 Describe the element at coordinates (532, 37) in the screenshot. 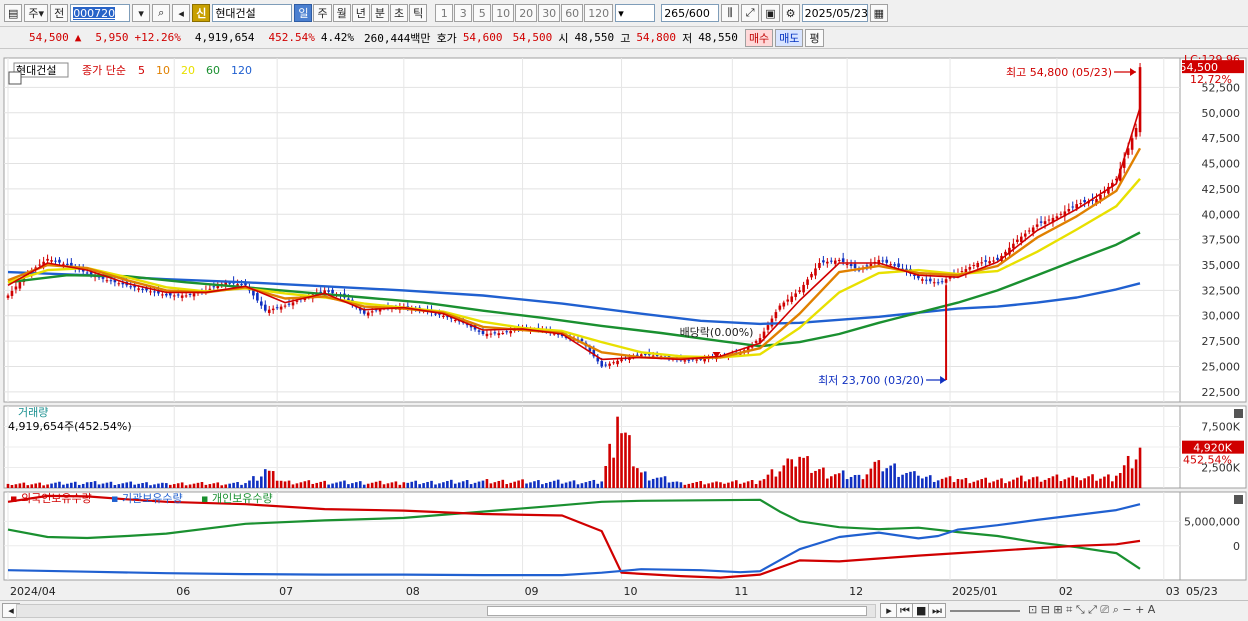

I see `ask-value: 54,500` at that location.